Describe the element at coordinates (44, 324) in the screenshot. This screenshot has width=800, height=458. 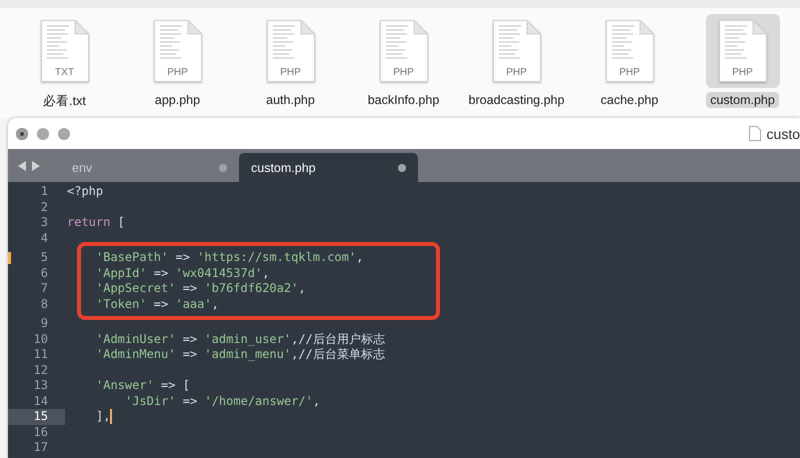
I see `line-number: 9` at that location.